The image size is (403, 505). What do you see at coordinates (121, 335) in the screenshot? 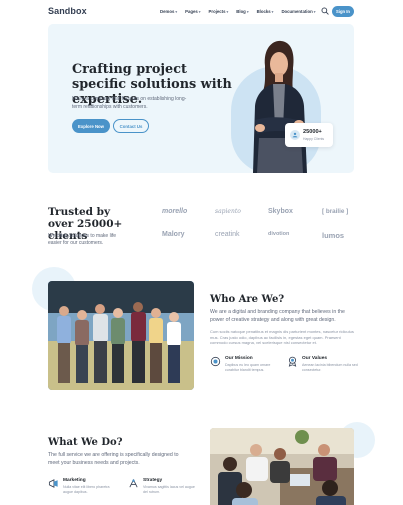
I see `team-photo` at bounding box center [121, 335].